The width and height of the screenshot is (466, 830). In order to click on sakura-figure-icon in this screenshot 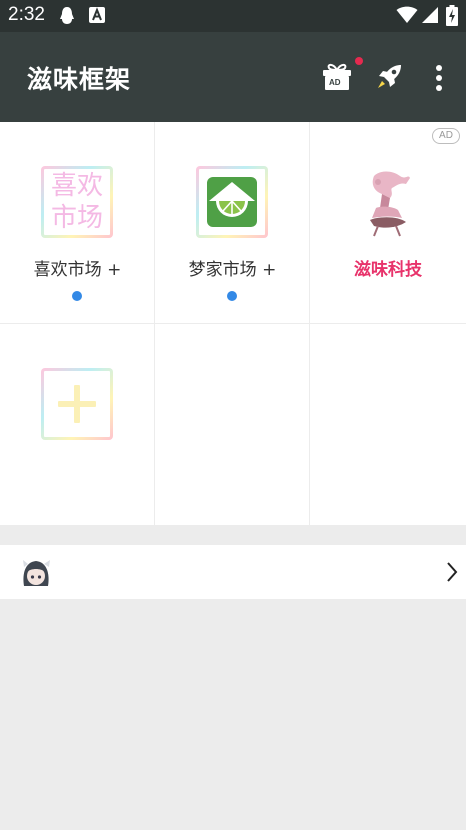, I will do `click(388, 200)`.